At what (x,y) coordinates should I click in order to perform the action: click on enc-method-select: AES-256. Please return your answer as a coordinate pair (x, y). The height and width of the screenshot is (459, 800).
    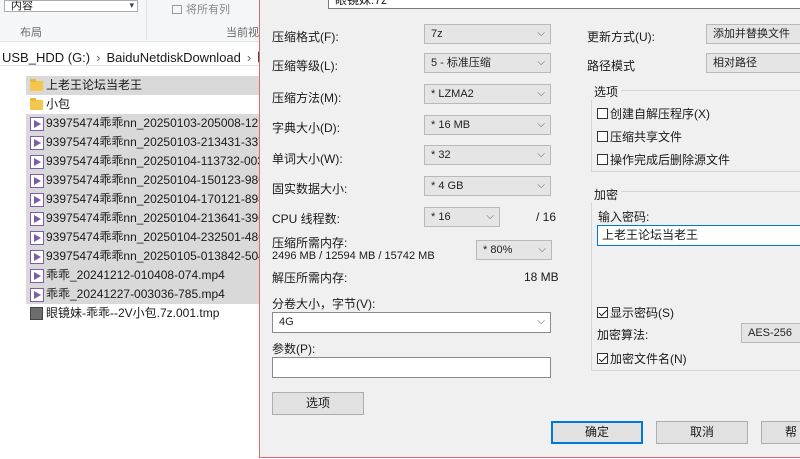
    Looking at the image, I should click on (770, 333).